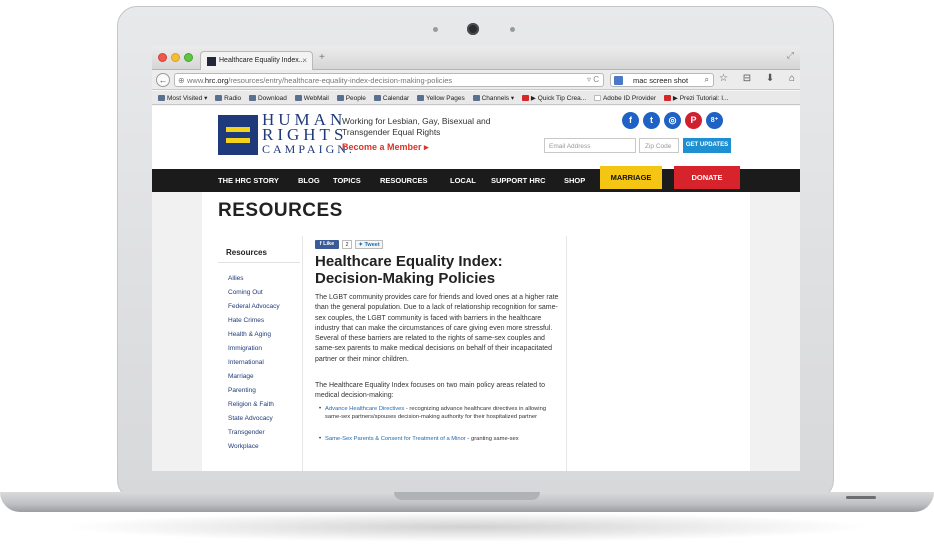  Describe the element at coordinates (493, 98) in the screenshot. I see `bookmark-item: Channels ▾` at that location.